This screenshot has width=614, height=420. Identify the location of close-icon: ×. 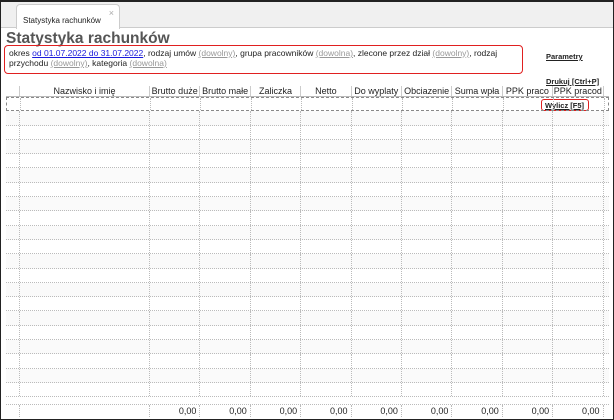
(111, 13).